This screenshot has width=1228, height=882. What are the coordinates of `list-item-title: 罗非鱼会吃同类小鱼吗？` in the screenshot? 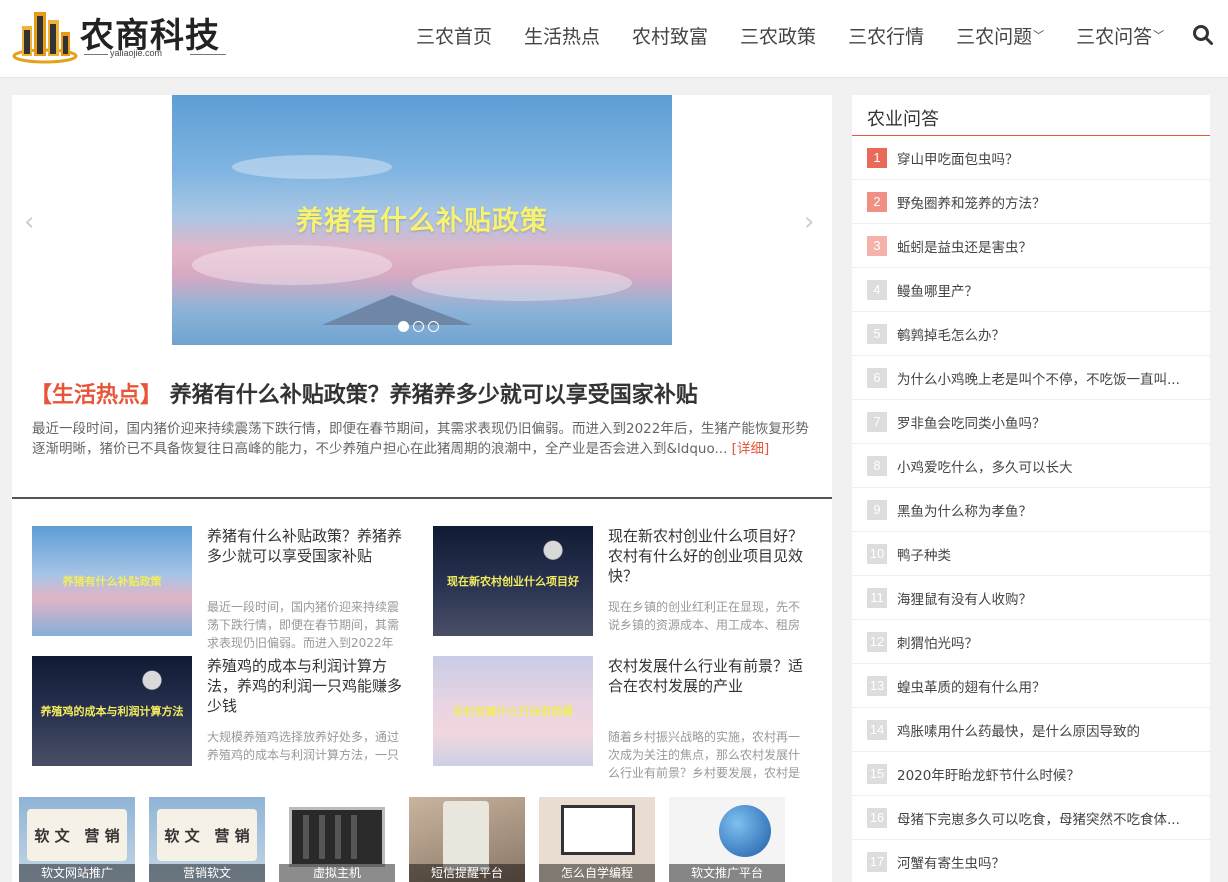 It's located at (1044, 422).